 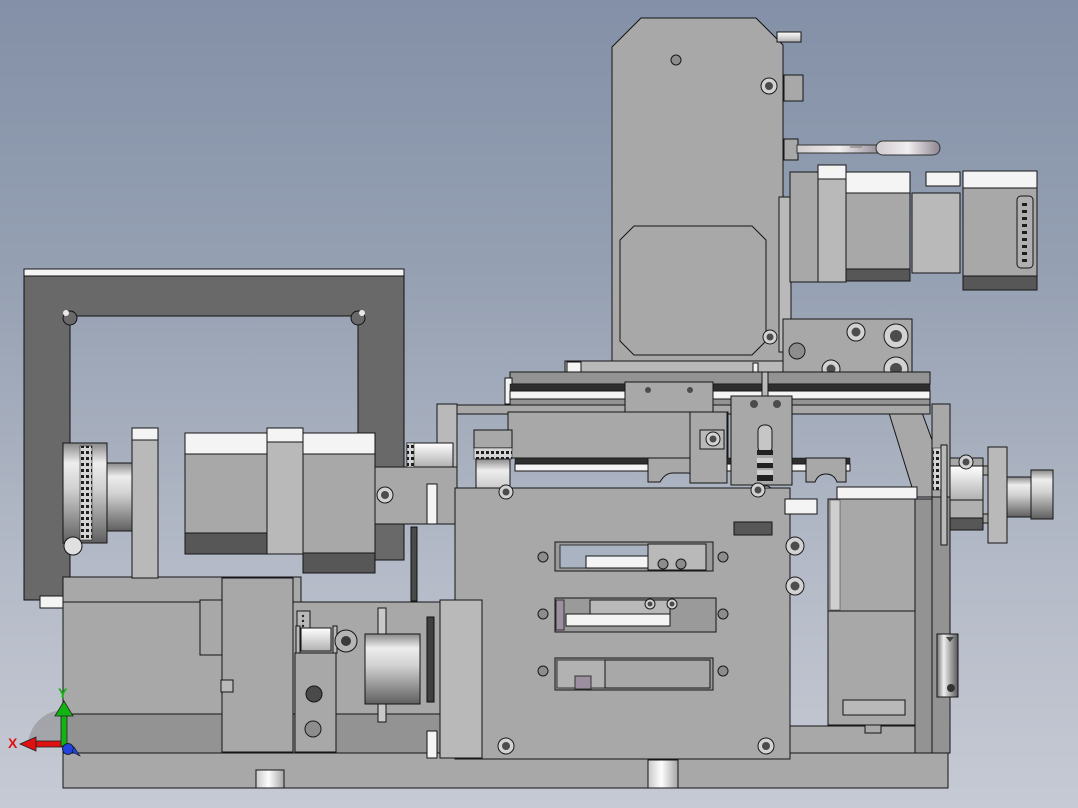 What do you see at coordinates (461, 679) in the screenshot?
I see `plate-edge-block` at bounding box center [461, 679].